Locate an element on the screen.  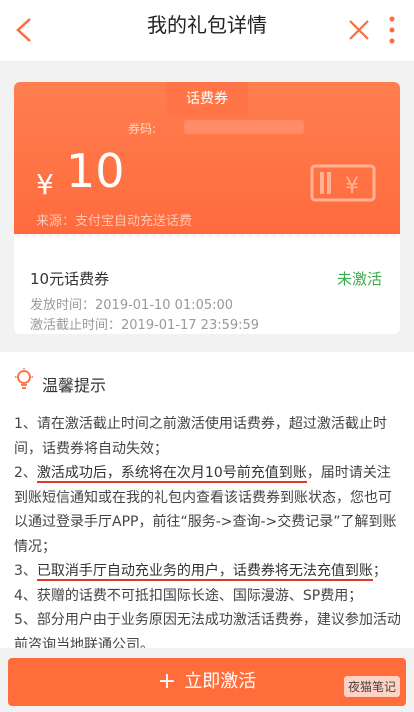
tip-highlight-underlined: 已取消手厅自动充业务的用户，话费券将无法充值到账 is located at coordinates (204, 572).